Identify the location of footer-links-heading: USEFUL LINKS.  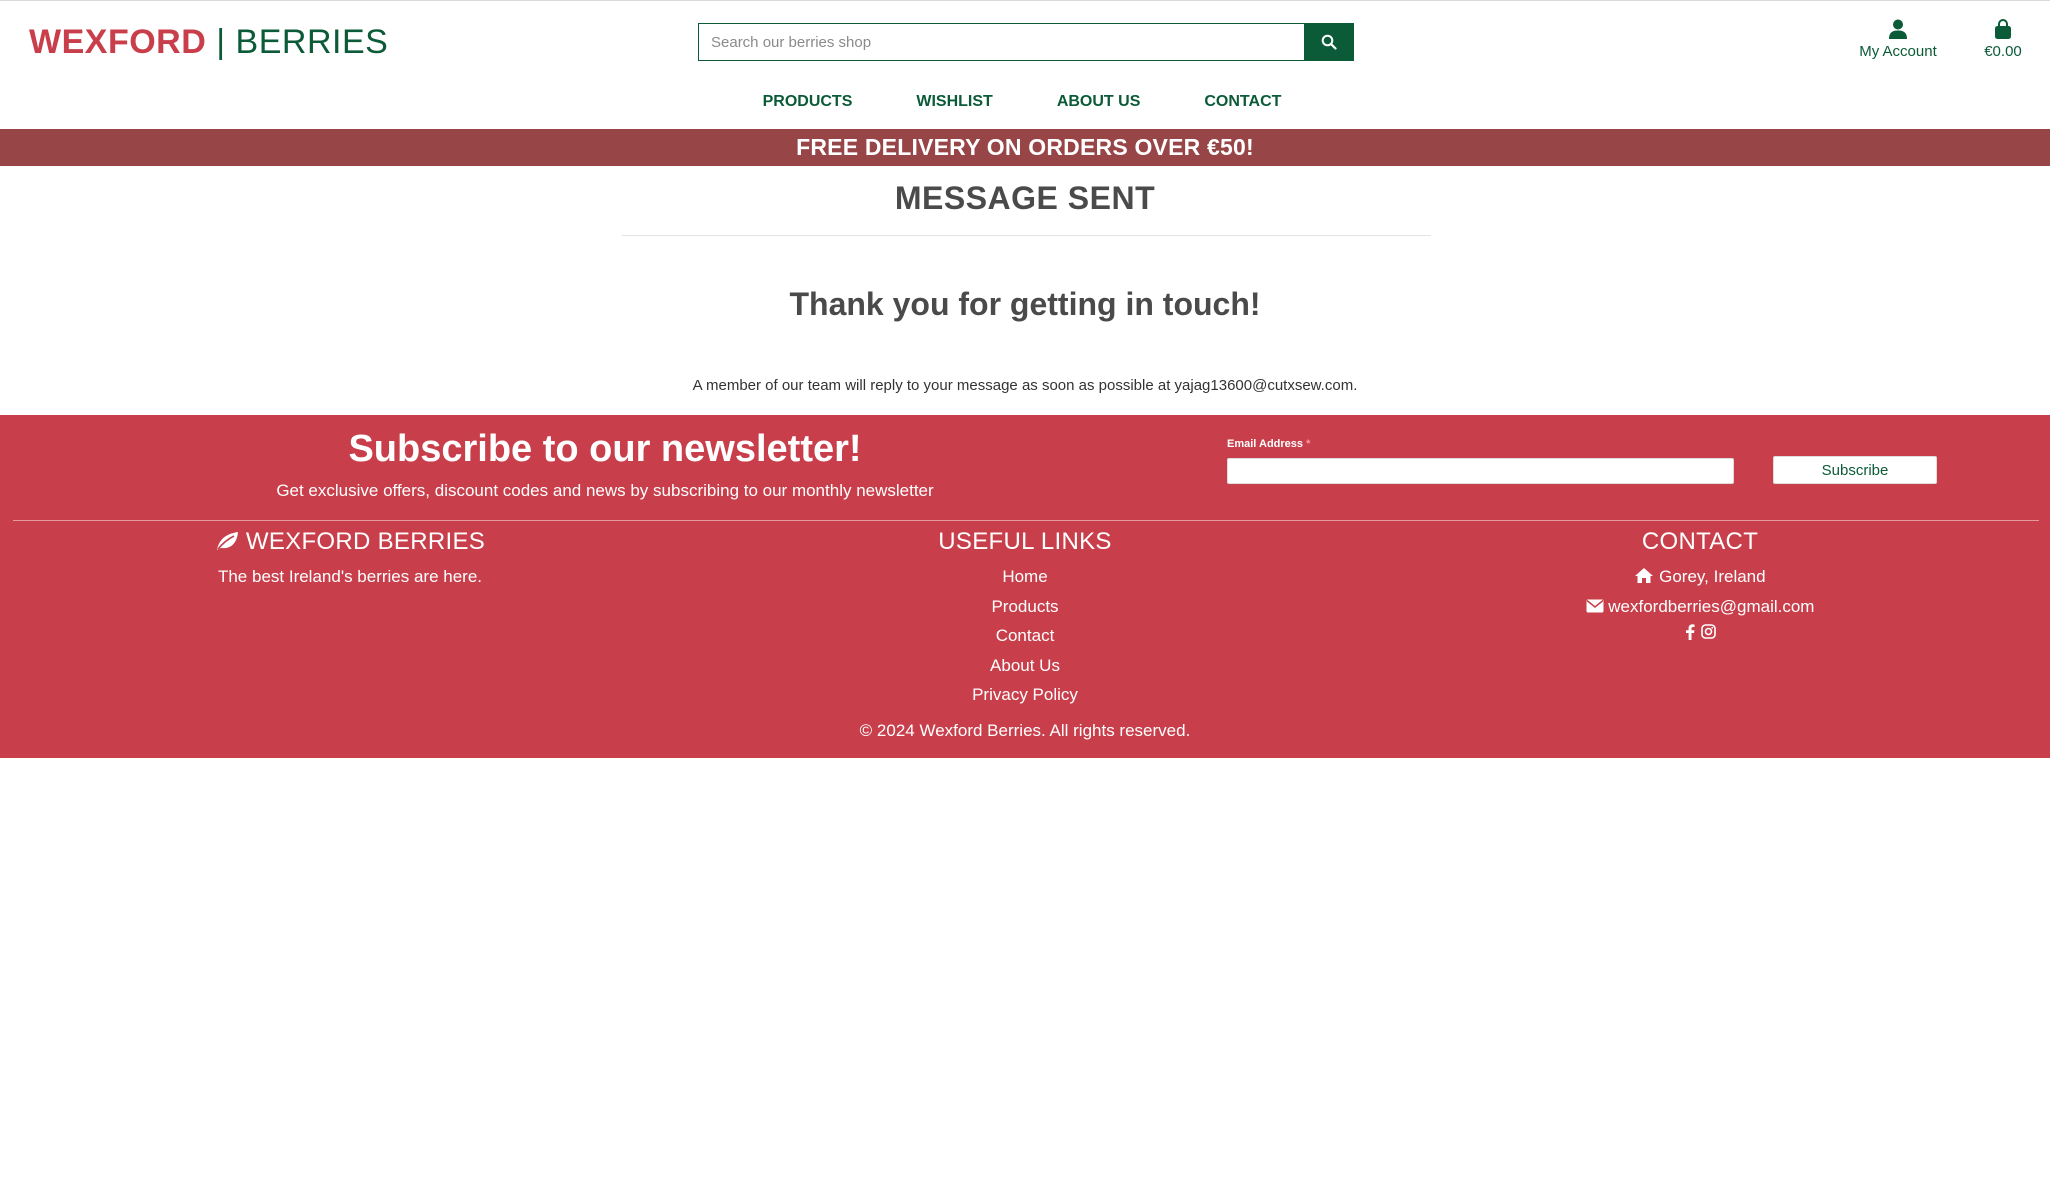
(1025, 541).